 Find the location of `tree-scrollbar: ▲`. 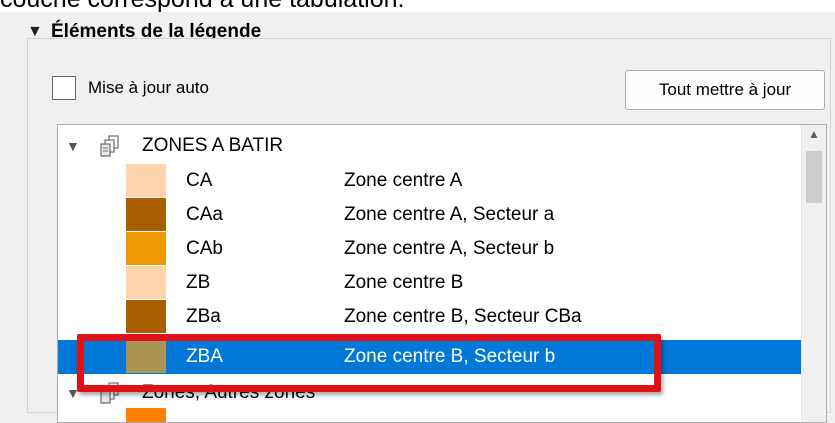

tree-scrollbar: ▲ is located at coordinates (813, 273).